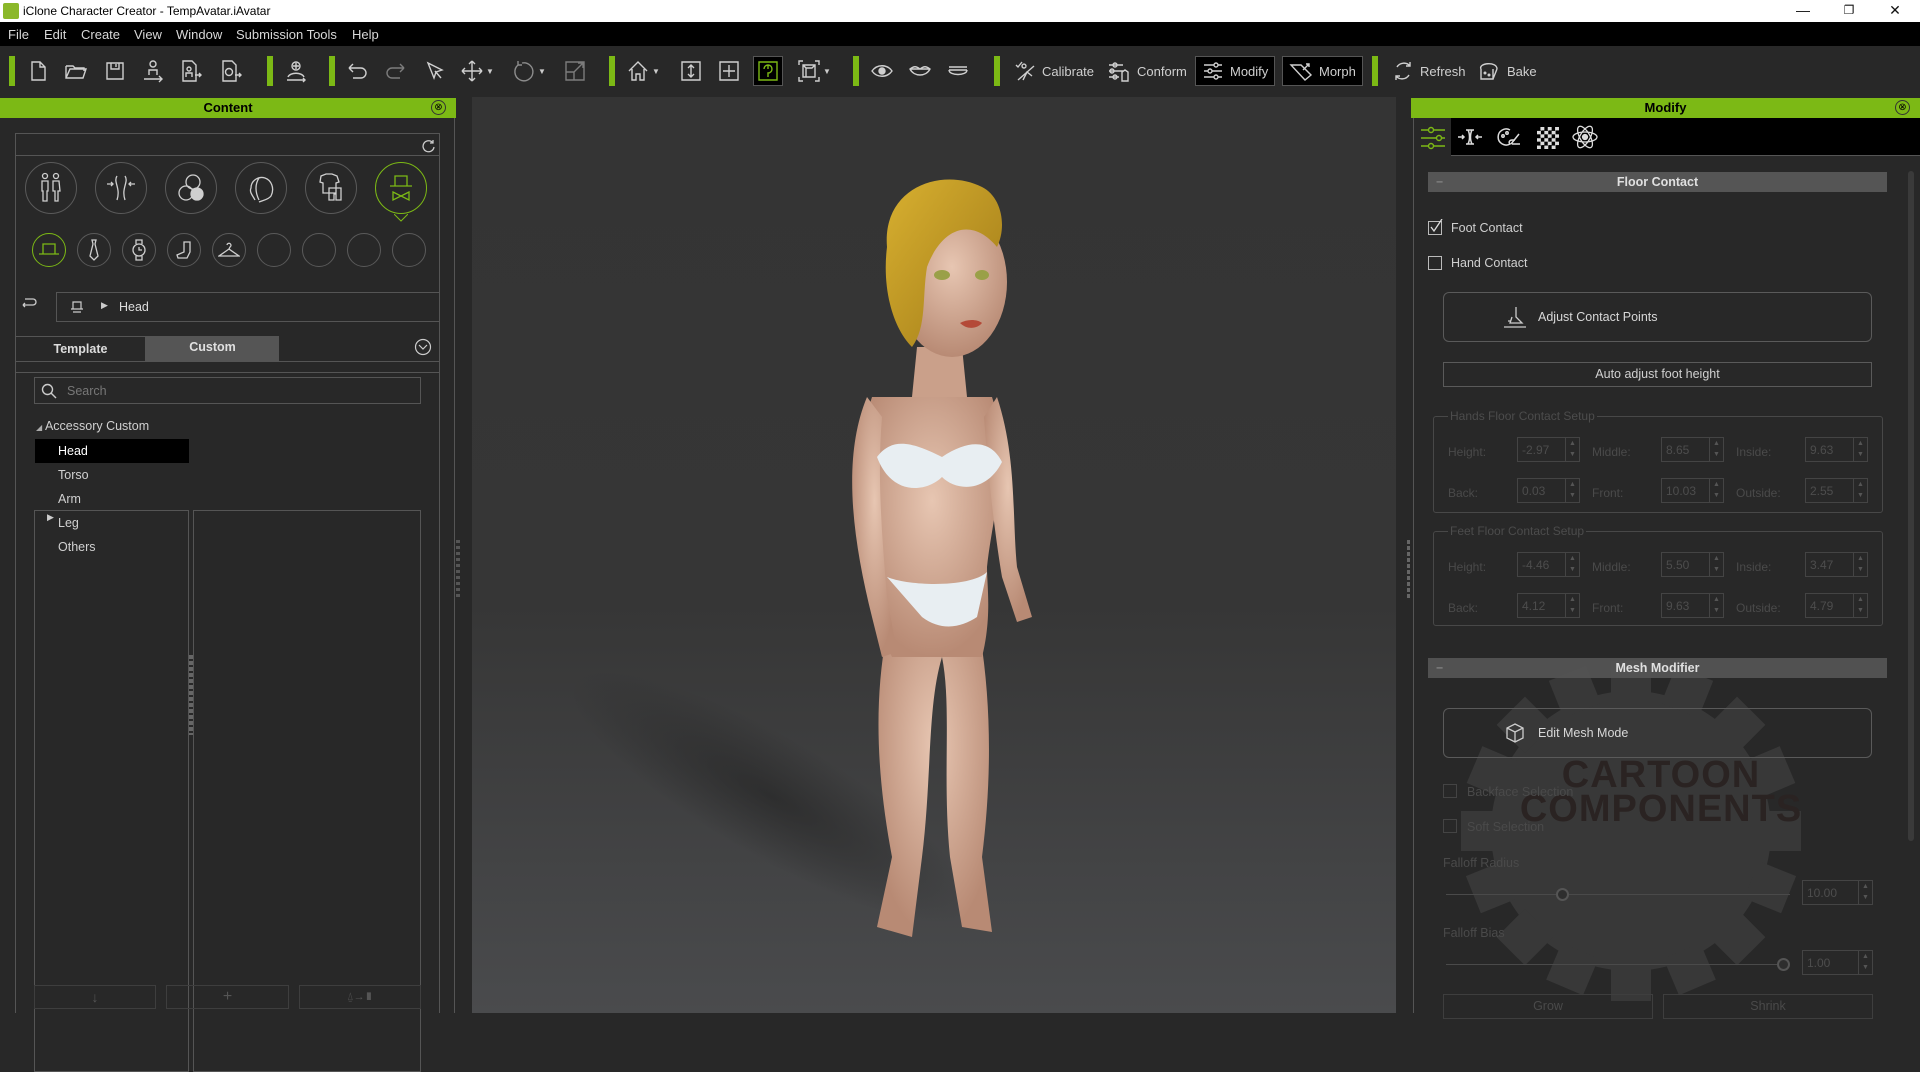 The width and height of the screenshot is (1920, 1072). Describe the element at coordinates (1911, 506) in the screenshot. I see `vertical-scrollbar` at that location.